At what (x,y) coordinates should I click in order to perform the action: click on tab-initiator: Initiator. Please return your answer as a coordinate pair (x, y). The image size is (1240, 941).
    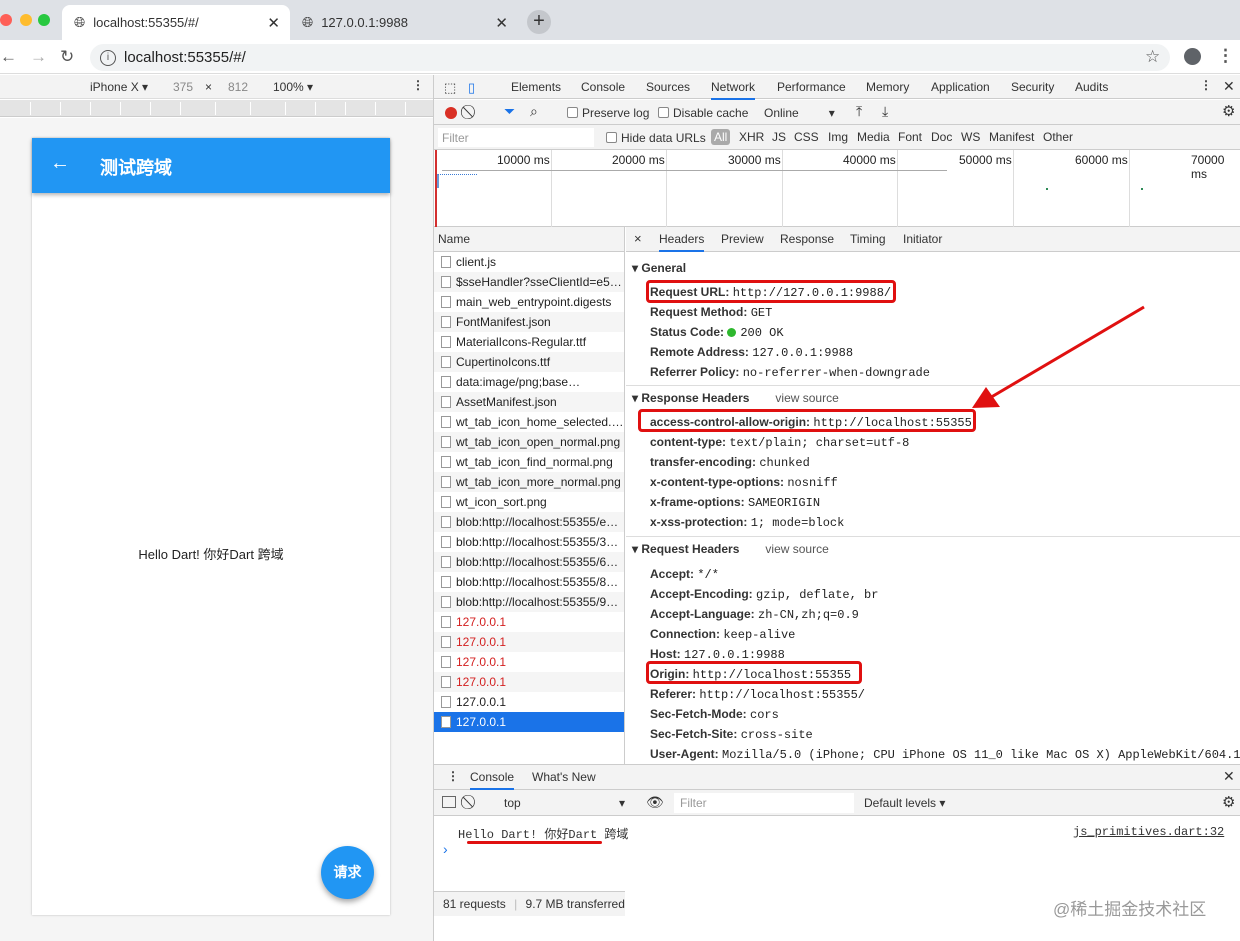
    Looking at the image, I should click on (922, 239).